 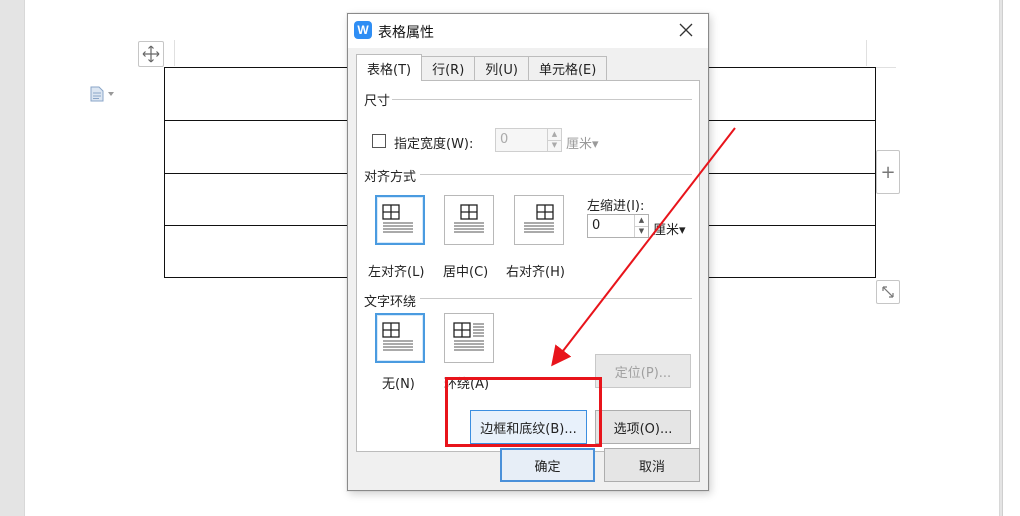 I want to click on annotation-arrow, so click(x=643, y=247).